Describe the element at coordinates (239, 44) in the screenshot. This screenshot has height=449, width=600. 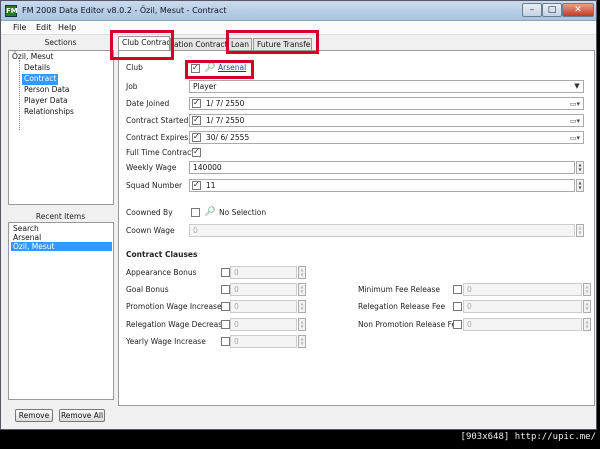
I see `tab-loan: Loan` at that location.